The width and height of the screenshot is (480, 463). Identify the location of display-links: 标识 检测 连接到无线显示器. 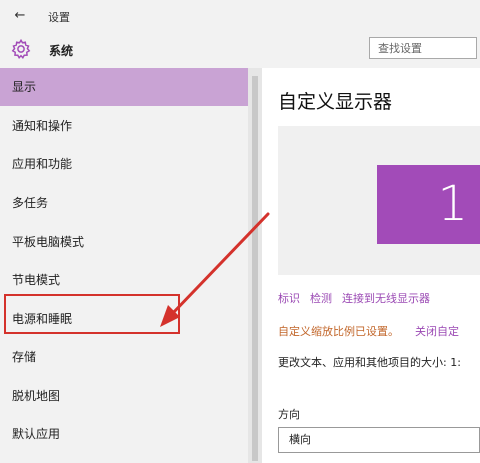
(359, 298).